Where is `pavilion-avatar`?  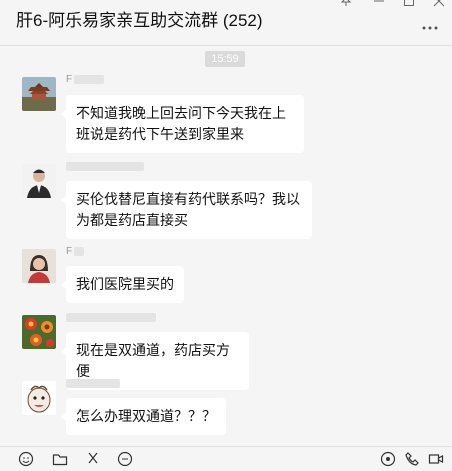 pavilion-avatar is located at coordinates (39, 94).